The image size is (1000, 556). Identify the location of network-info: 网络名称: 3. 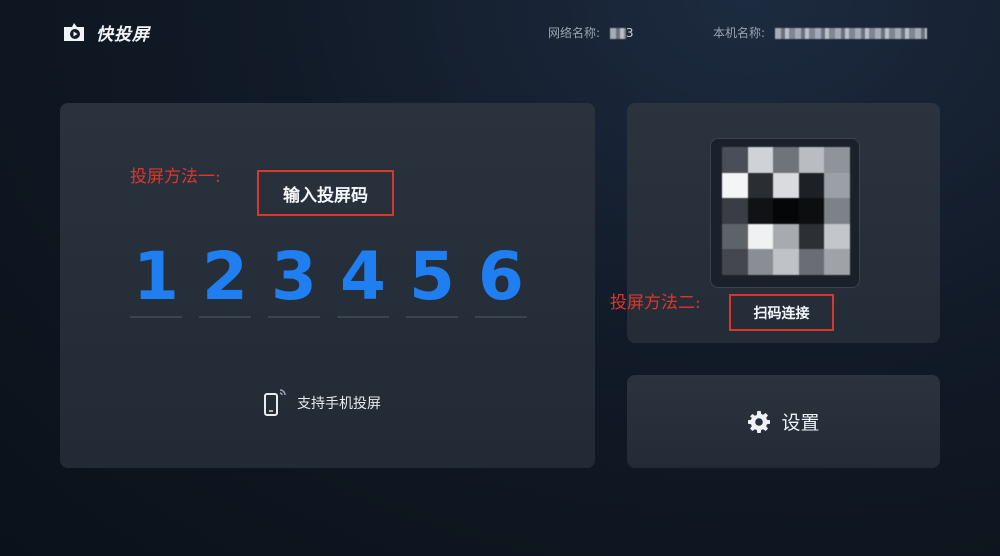
(591, 32).